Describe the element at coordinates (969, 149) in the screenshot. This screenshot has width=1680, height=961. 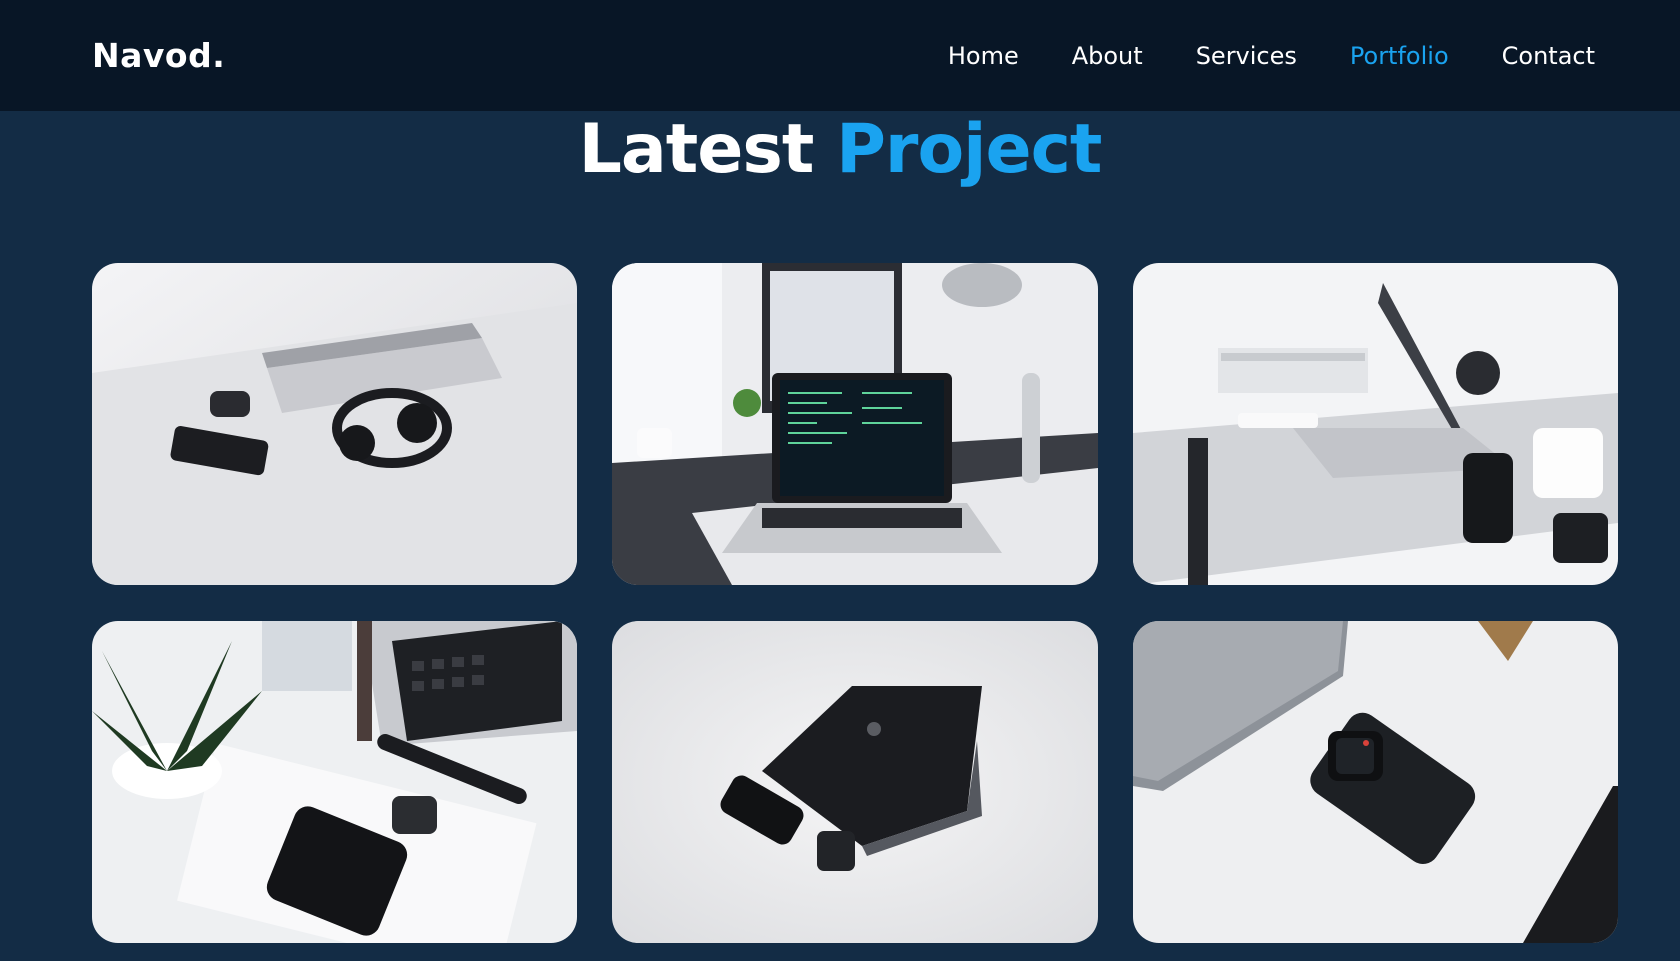
I see `section-title-accent: Project` at that location.